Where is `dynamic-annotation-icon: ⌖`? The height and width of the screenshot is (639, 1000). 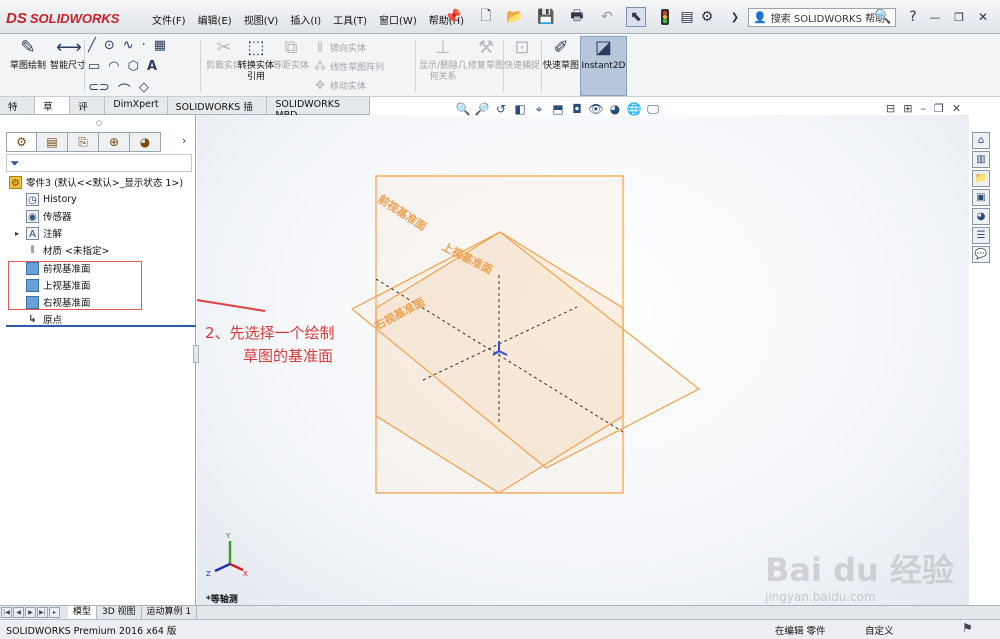 dynamic-annotation-icon: ⌖ is located at coordinates (539, 109).